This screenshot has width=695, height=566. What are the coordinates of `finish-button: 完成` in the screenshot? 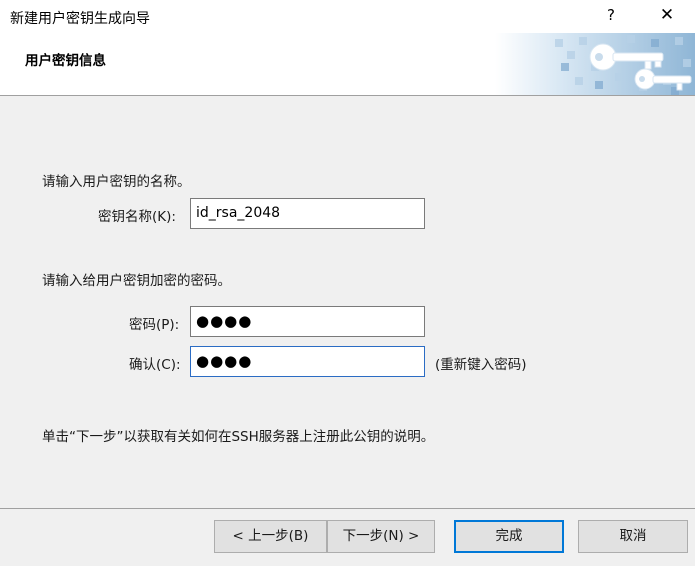 It's located at (509, 536).